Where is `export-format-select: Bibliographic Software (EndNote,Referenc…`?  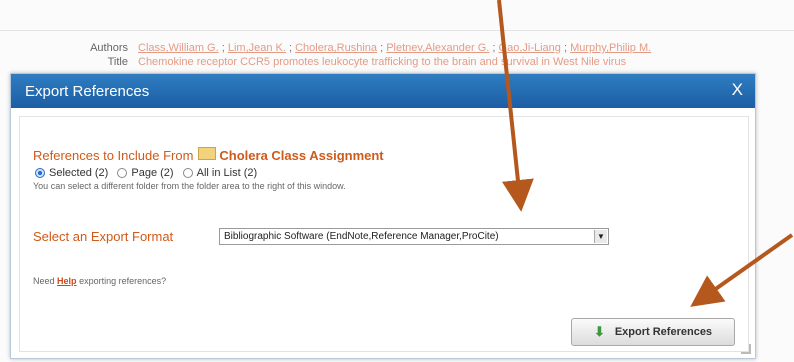
export-format-select: Bibliographic Software (EndNote,Referenc… is located at coordinates (414, 236).